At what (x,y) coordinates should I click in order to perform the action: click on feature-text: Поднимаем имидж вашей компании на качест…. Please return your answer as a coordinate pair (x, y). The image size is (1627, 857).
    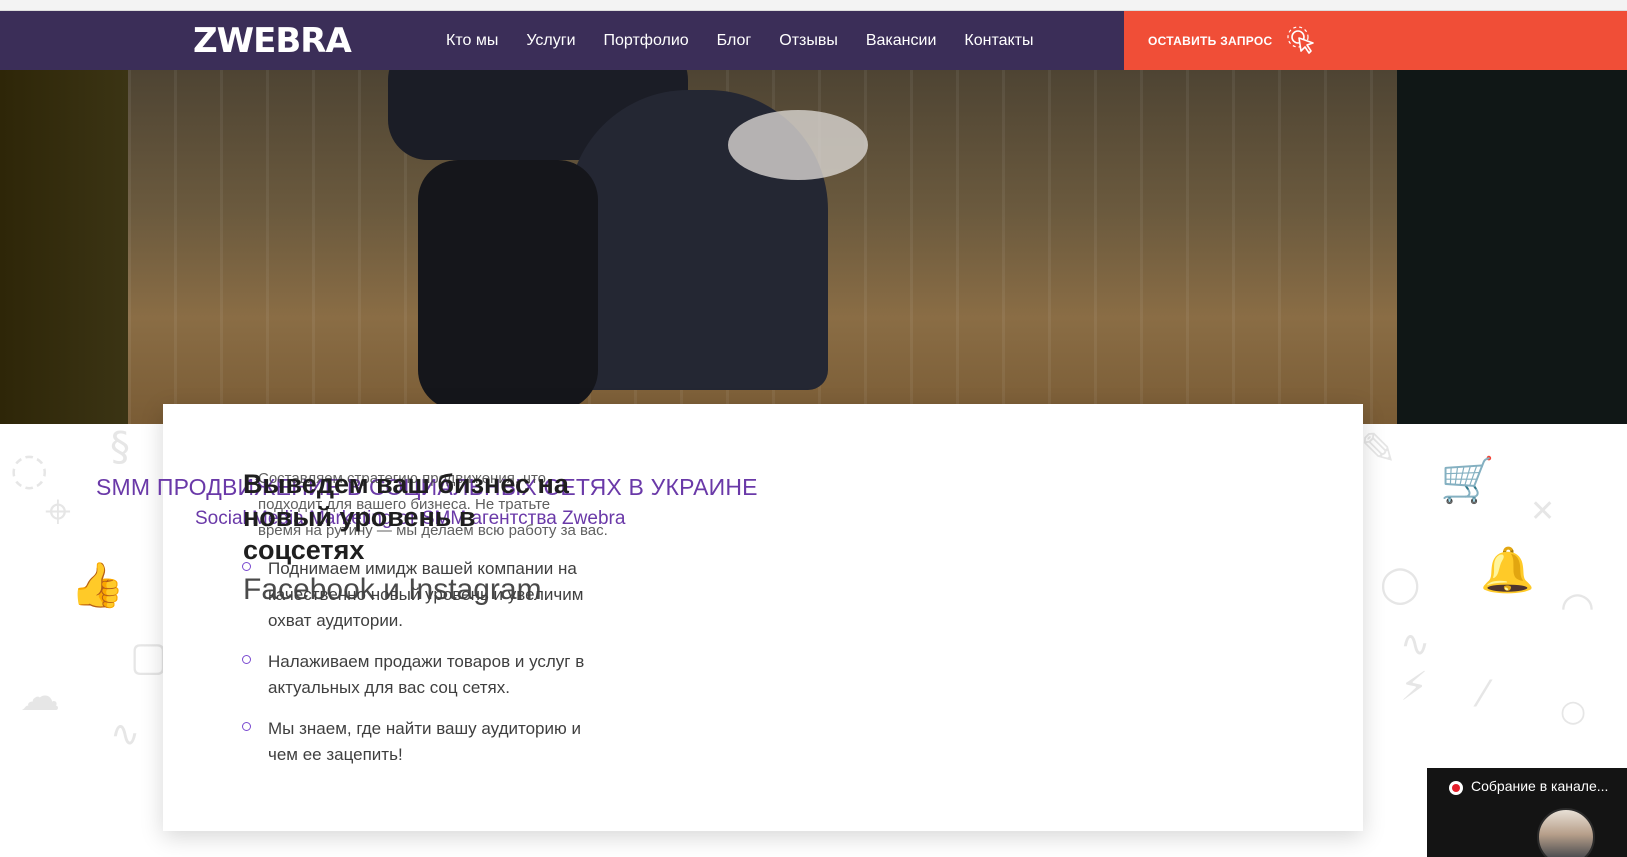
    Looking at the image, I should click on (426, 594).